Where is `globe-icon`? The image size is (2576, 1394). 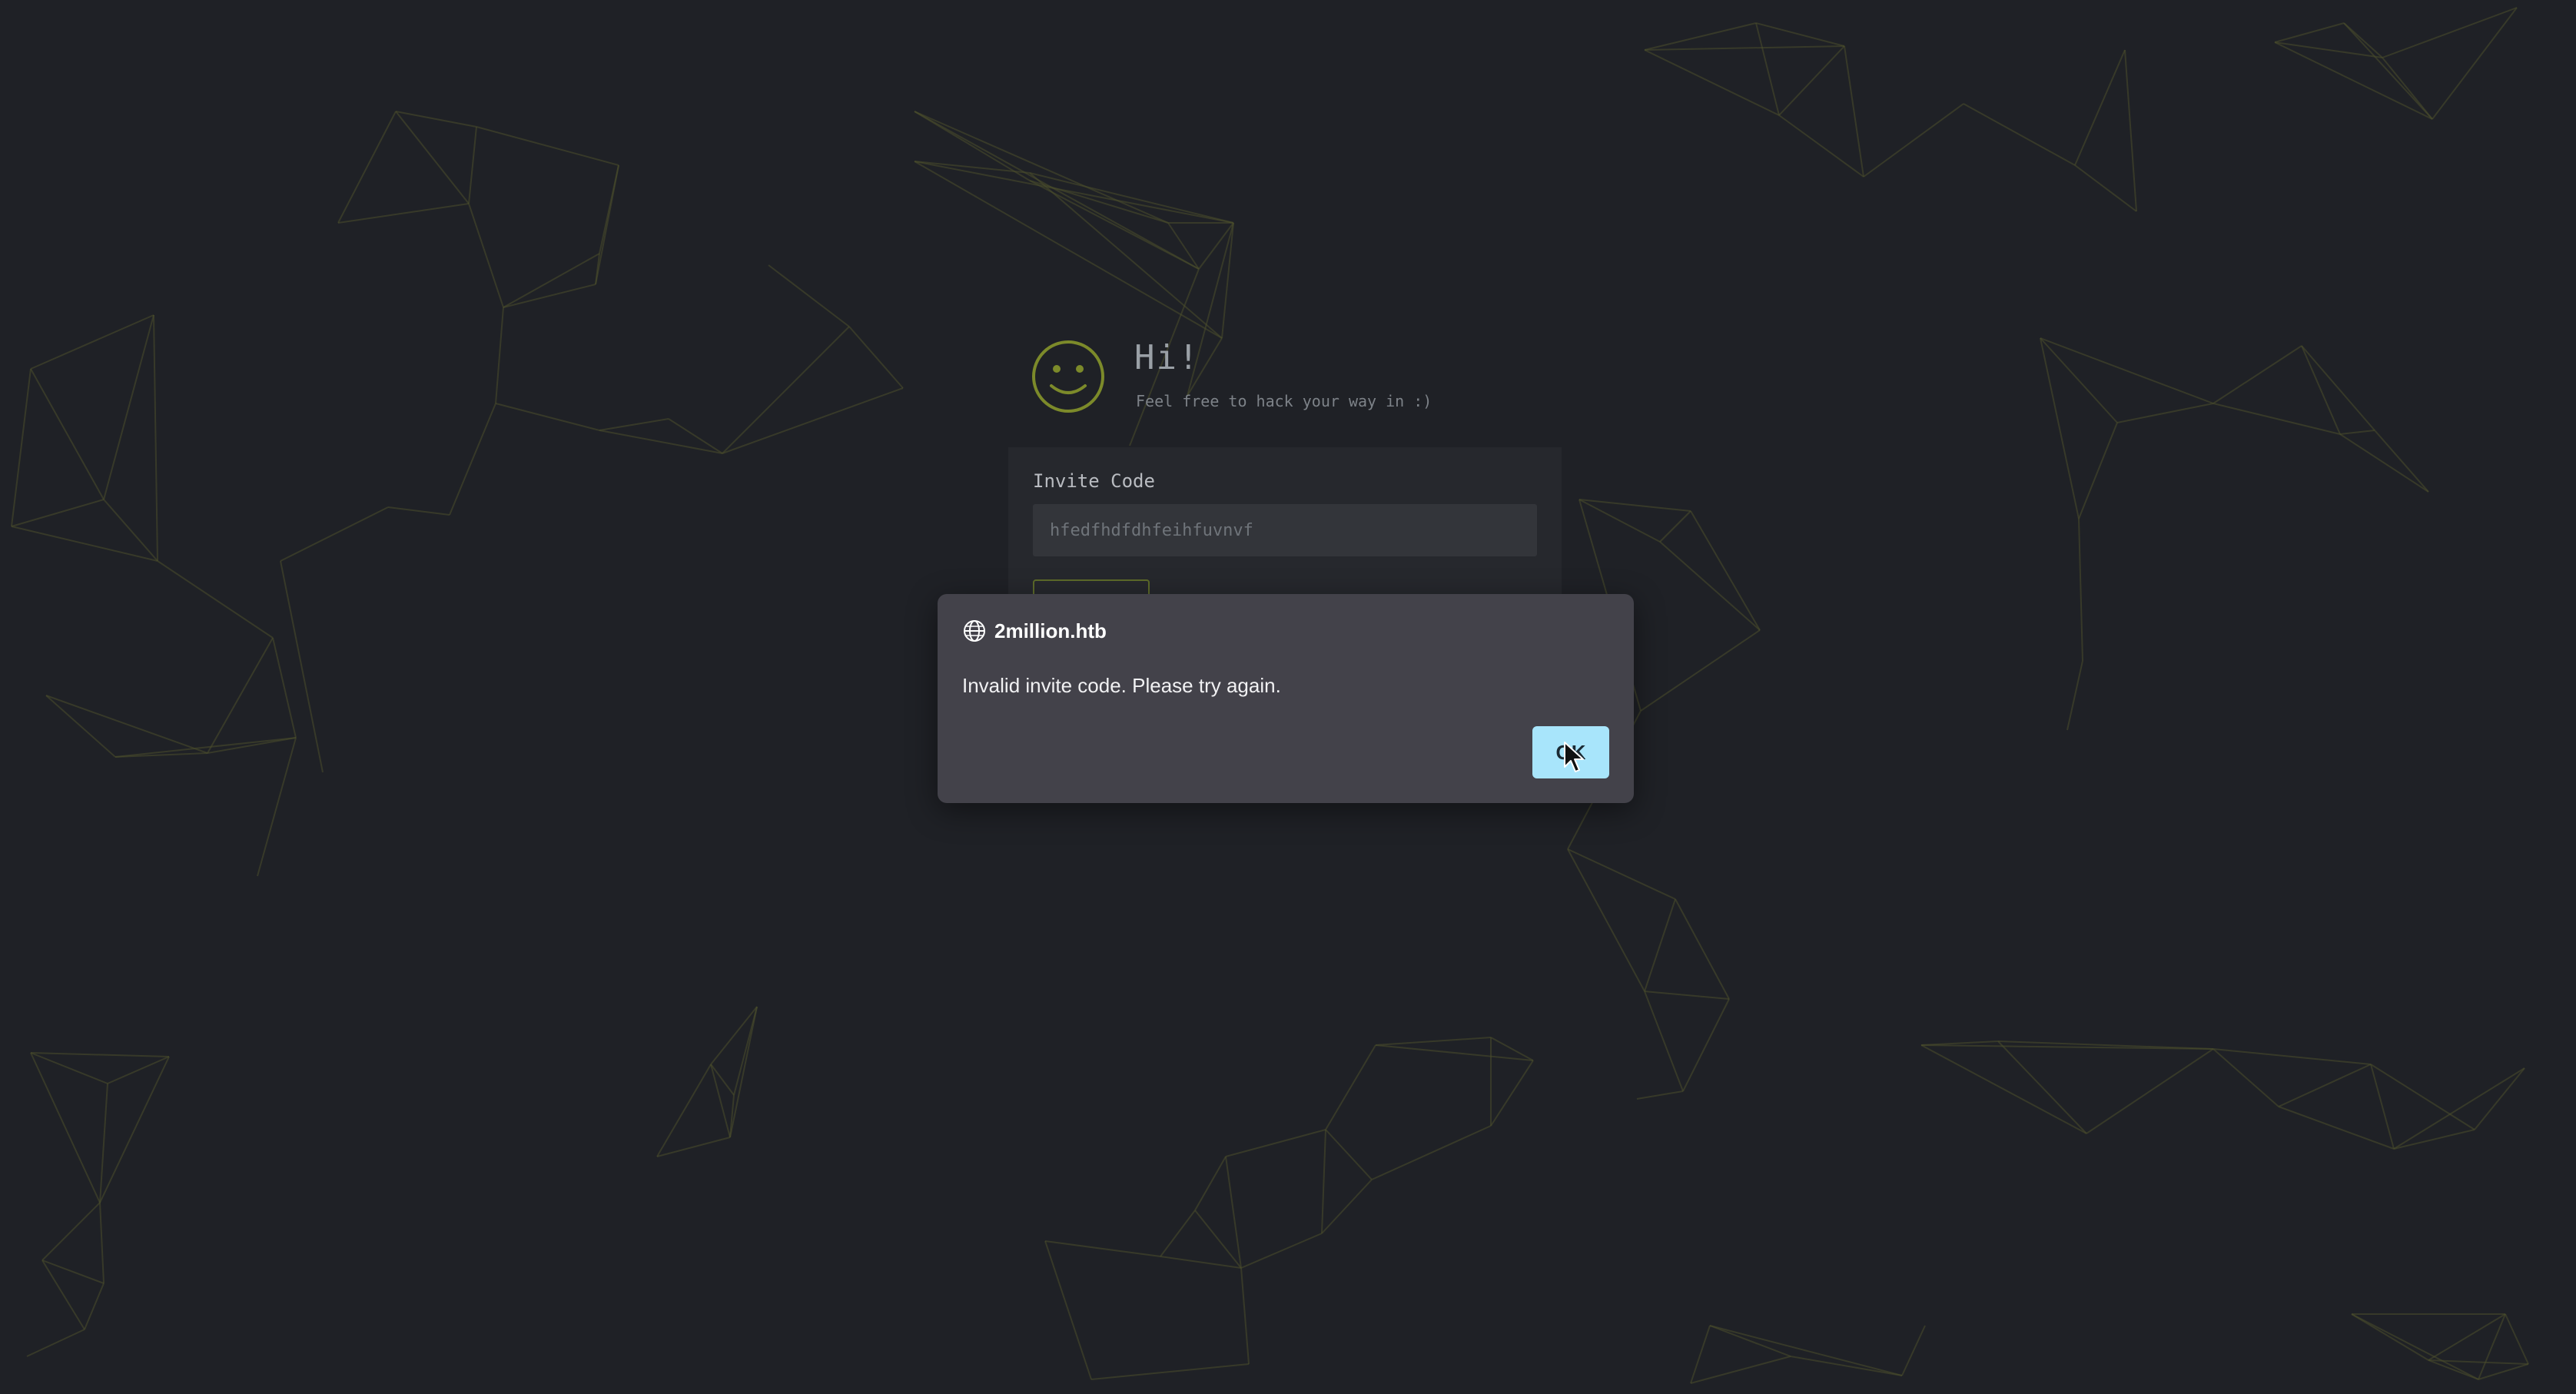
globe-icon is located at coordinates (974, 631).